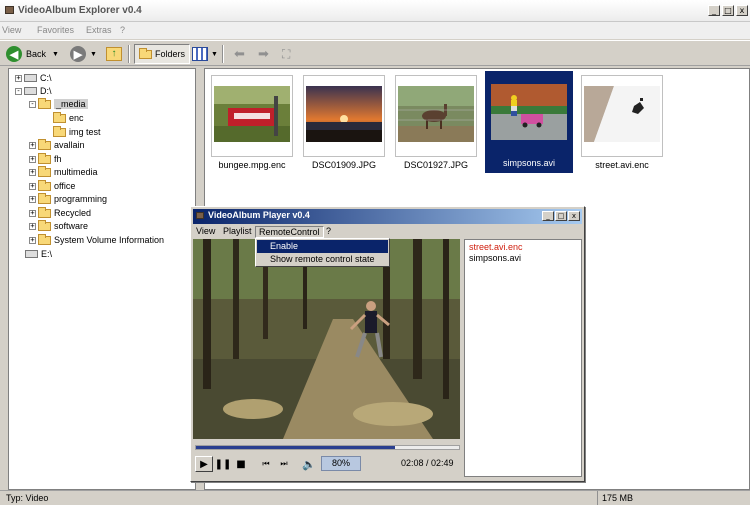 This screenshot has height=505, width=750. Describe the element at coordinates (742, 10) in the screenshot. I see `close-button: x` at that location.